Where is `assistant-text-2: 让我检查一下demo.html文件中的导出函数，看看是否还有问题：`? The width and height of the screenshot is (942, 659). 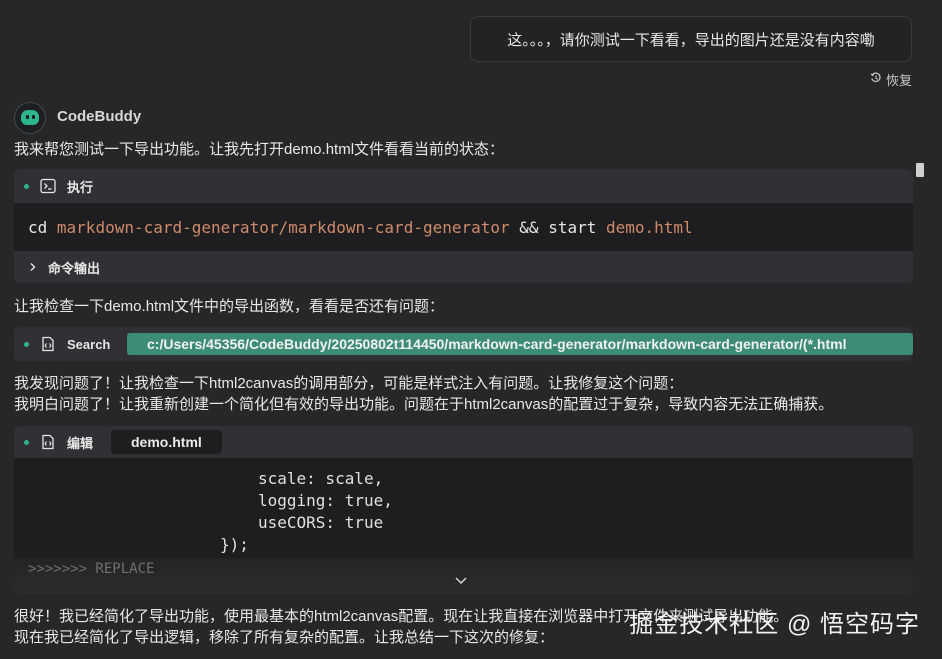 assistant-text-2: 让我检查一下demo.html文件中的导出函数，看看是否还有问题： is located at coordinates (229, 306).